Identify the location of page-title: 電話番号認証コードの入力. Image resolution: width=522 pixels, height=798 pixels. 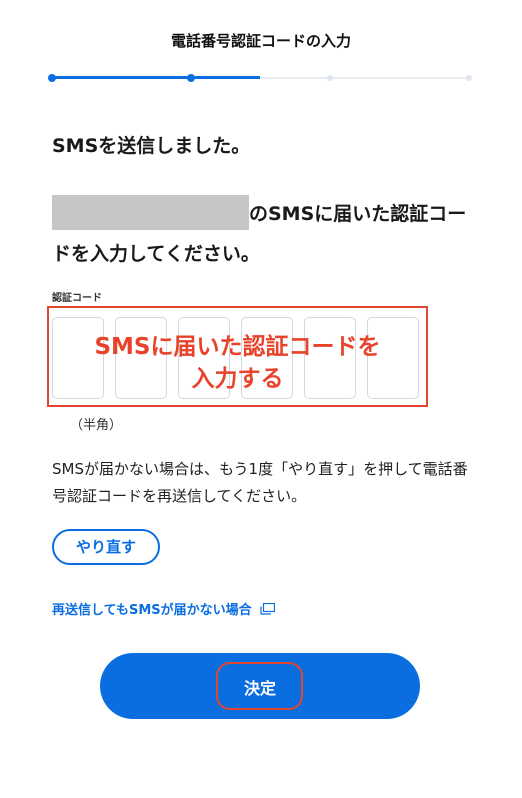
(260, 41).